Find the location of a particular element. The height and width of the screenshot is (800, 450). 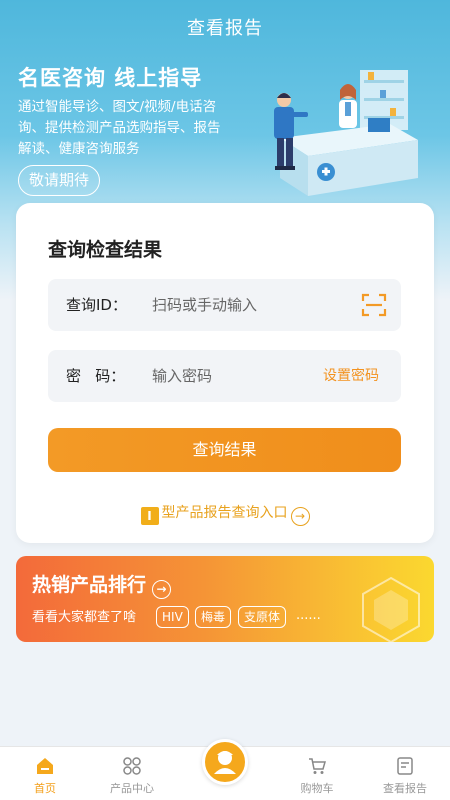

hot-products-subtitle: 看看大家都查了啥 is located at coordinates (84, 617).